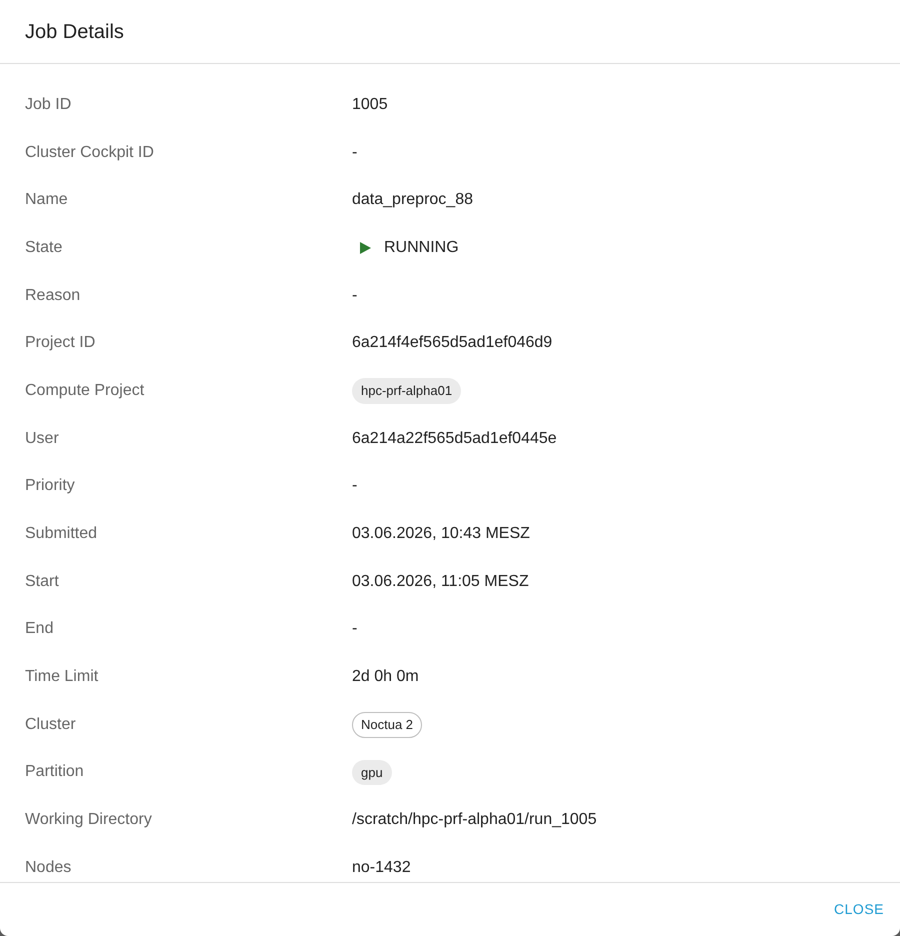 Image resolution: width=900 pixels, height=936 pixels. I want to click on field-label: Working Directory, so click(88, 819).